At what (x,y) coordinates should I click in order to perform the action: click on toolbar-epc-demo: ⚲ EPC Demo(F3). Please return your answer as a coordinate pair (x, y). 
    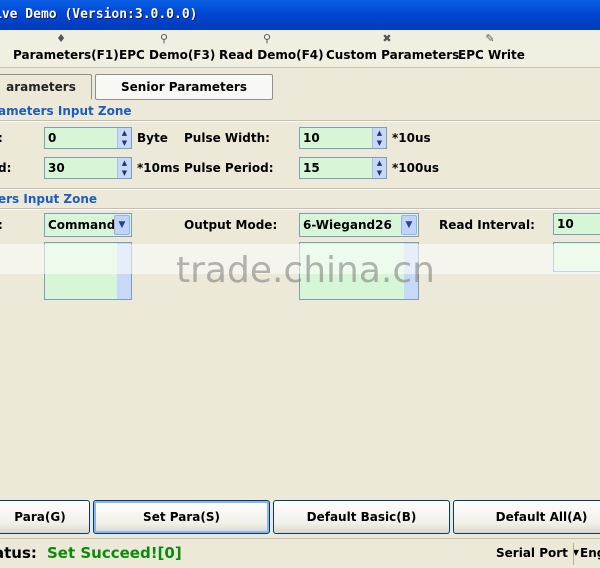
    Looking at the image, I should click on (167, 49).